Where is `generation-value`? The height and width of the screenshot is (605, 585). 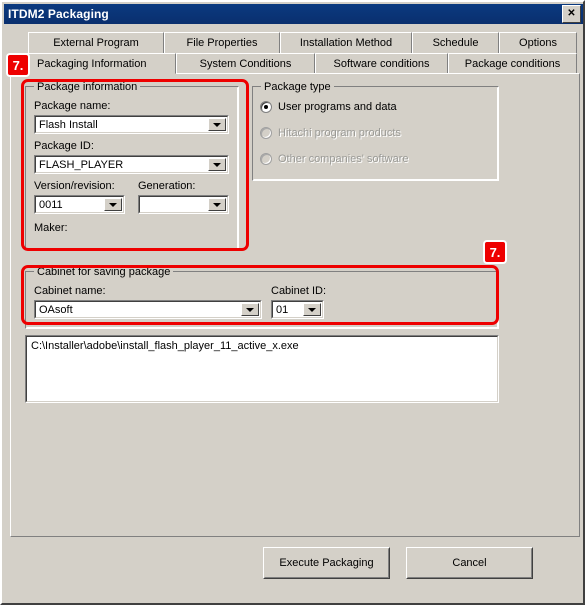
generation-value is located at coordinates (173, 204).